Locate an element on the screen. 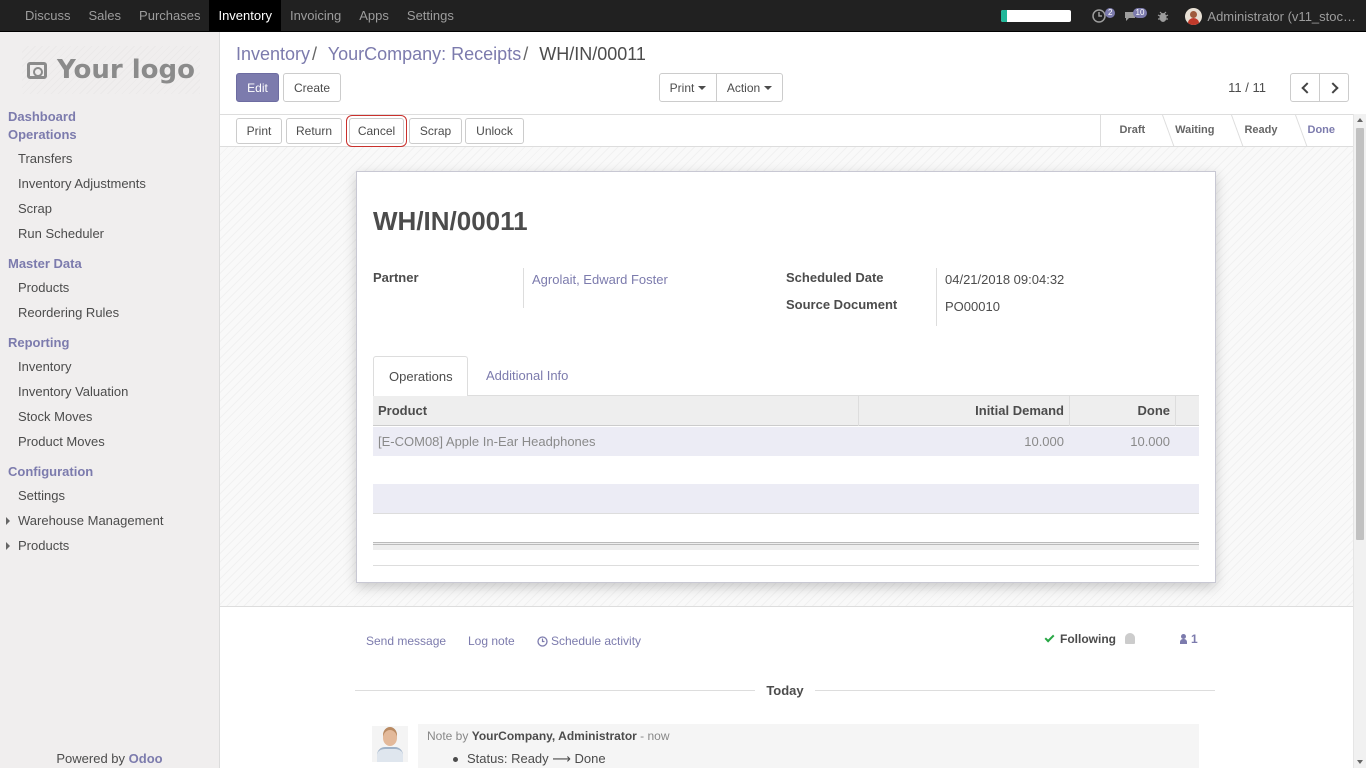  debug-icon is located at coordinates (1163, 16).